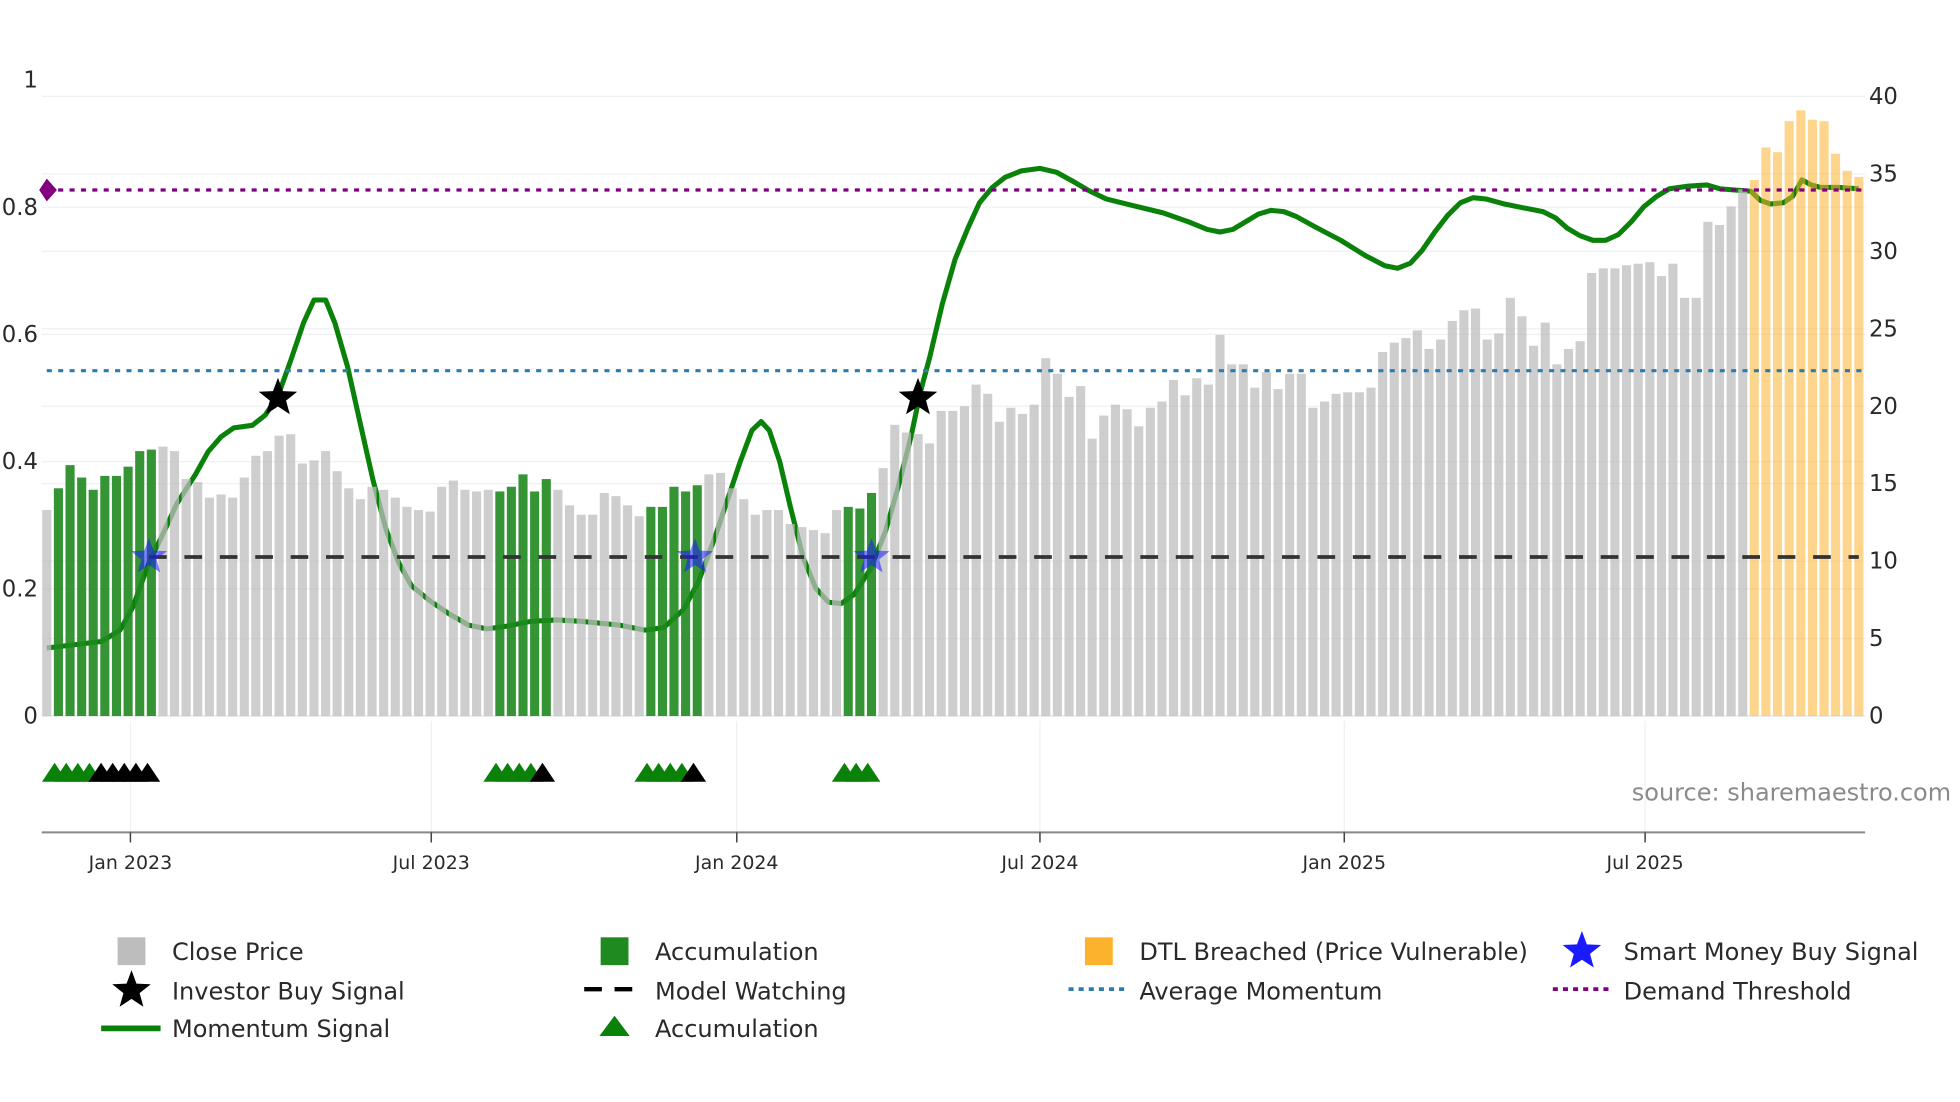 Image resolution: width=1960 pixels, height=1102 pixels. What do you see at coordinates (258, 988) in the screenshot?
I see `legend-item-investor-buy: Investor Buy Signal` at bounding box center [258, 988].